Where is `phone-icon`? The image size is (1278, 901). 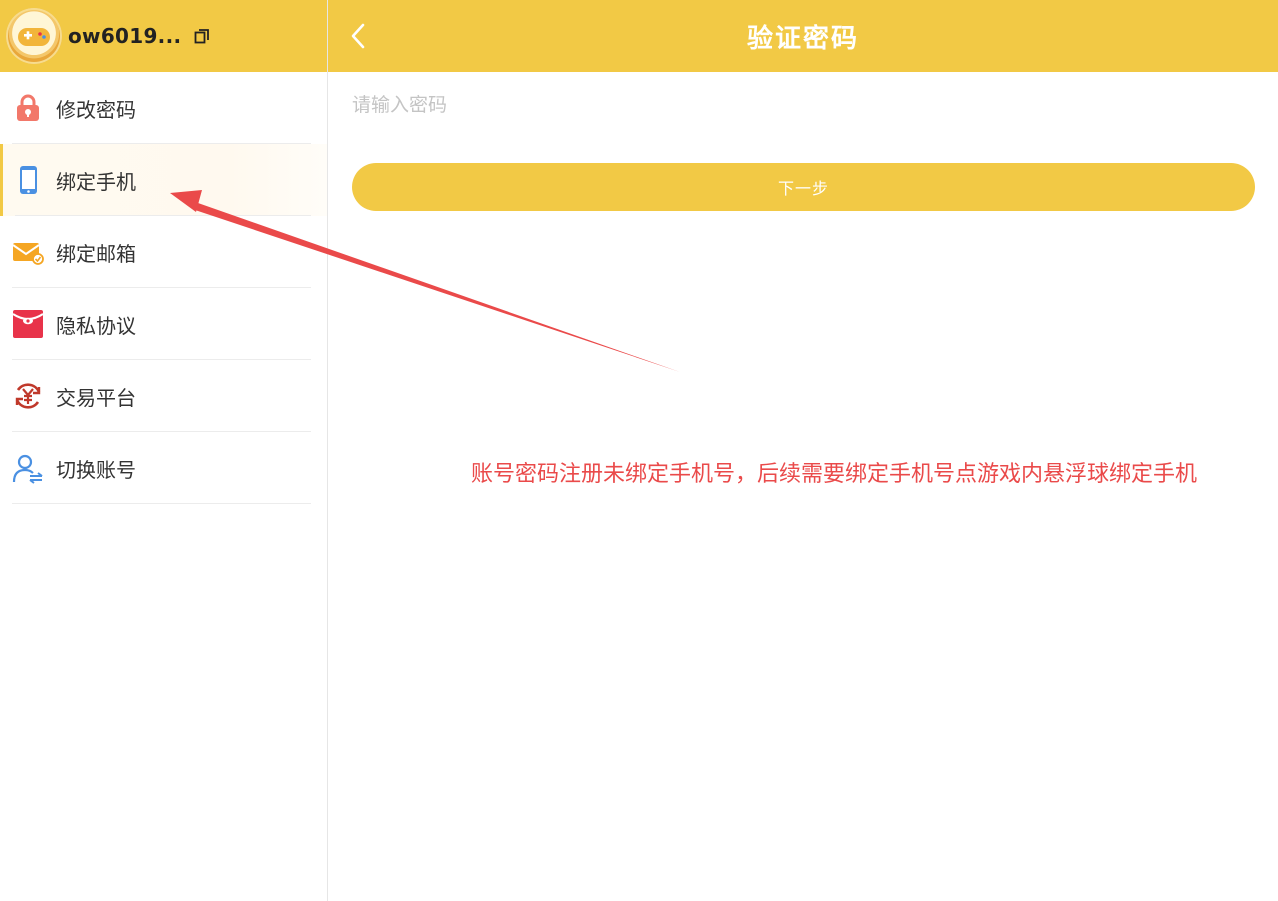 phone-icon is located at coordinates (28, 180).